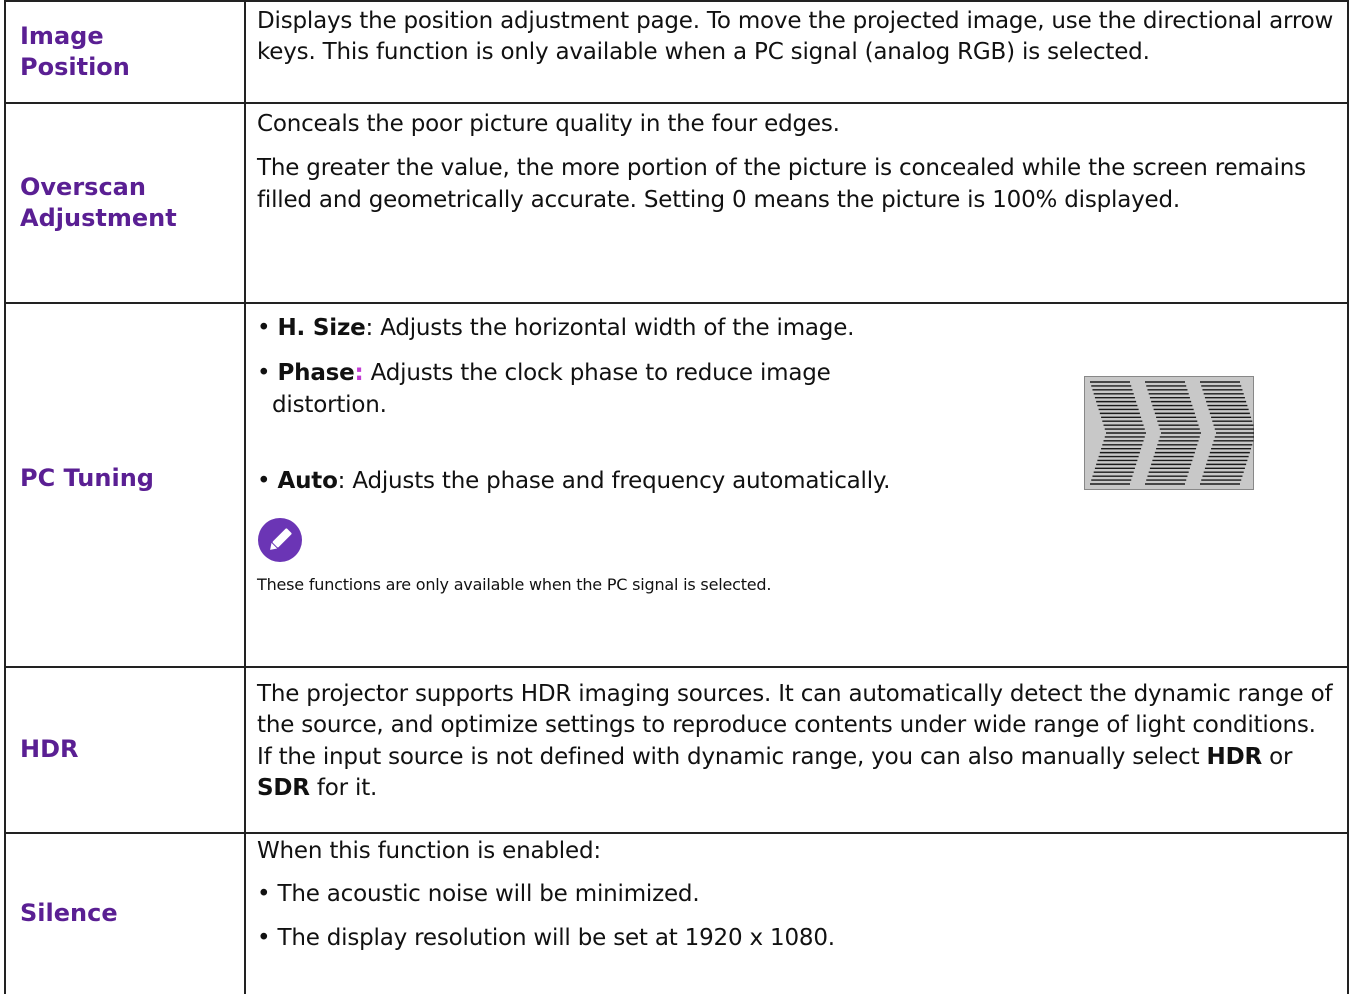 This screenshot has height=994, width=1351. What do you see at coordinates (1234, 756) in the screenshot?
I see `hdr-option: HDR` at bounding box center [1234, 756].